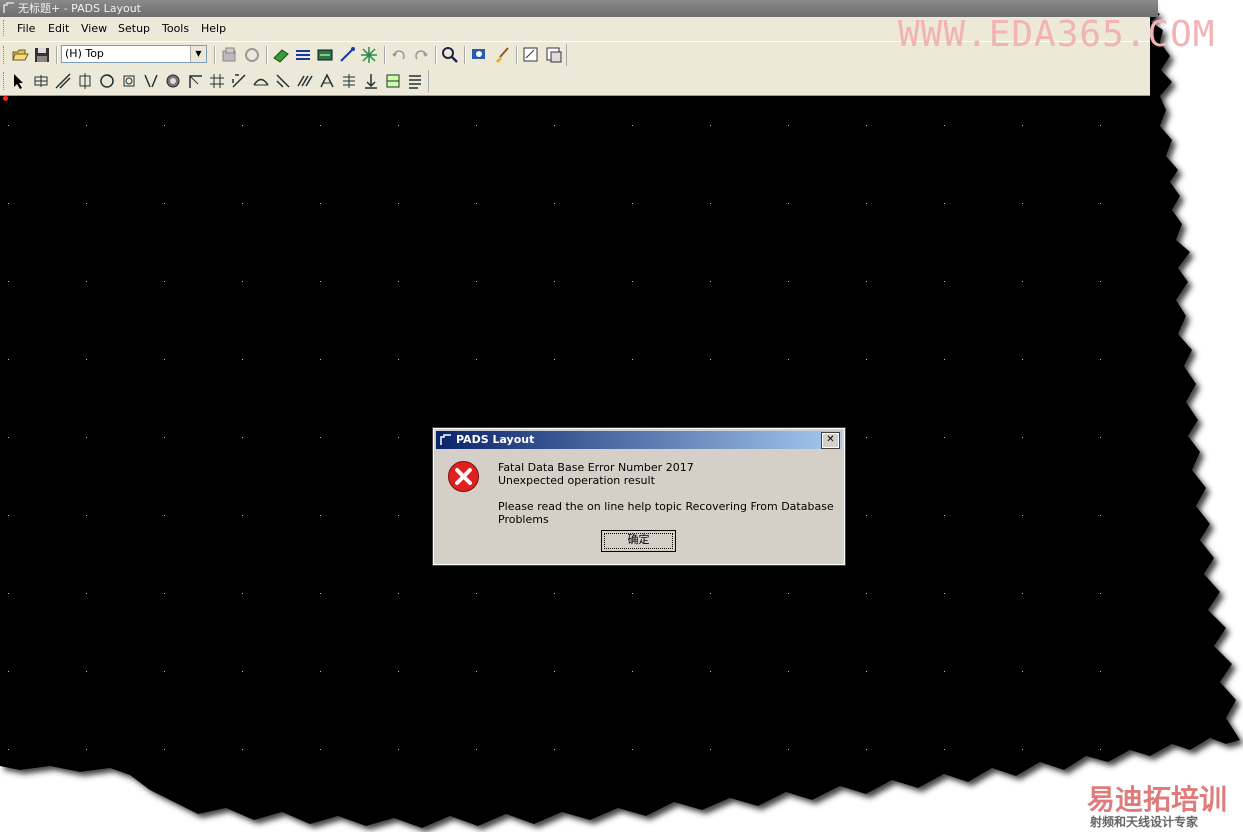  Describe the element at coordinates (252, 55) in the screenshot. I see `refresh-icon` at that location.